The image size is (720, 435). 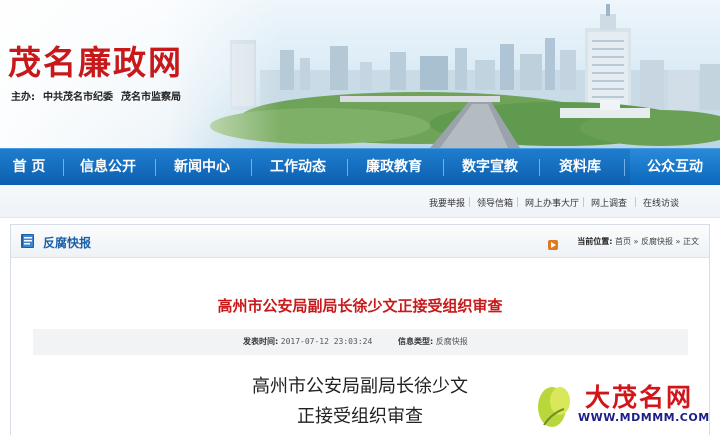 I want to click on breadcrumb: 当前位置: 首页 » 反腐快报 » 正文, so click(x=638, y=241).